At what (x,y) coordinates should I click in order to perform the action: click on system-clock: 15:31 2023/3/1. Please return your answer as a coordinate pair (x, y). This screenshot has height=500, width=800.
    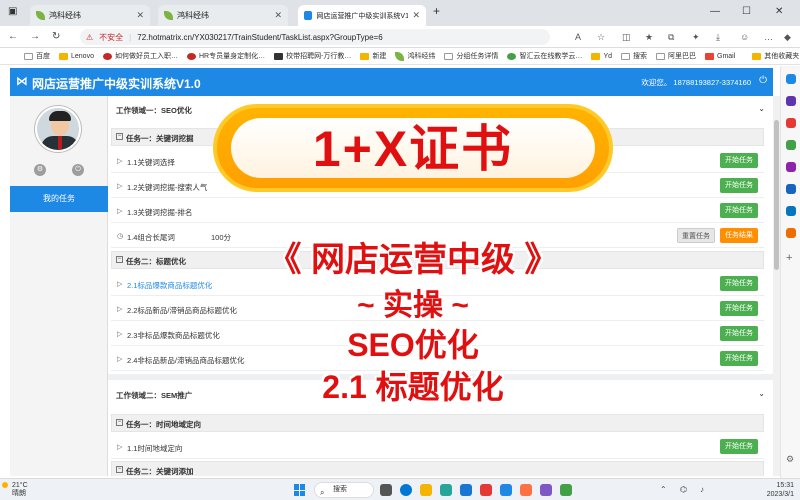
    Looking at the image, I should click on (774, 490).